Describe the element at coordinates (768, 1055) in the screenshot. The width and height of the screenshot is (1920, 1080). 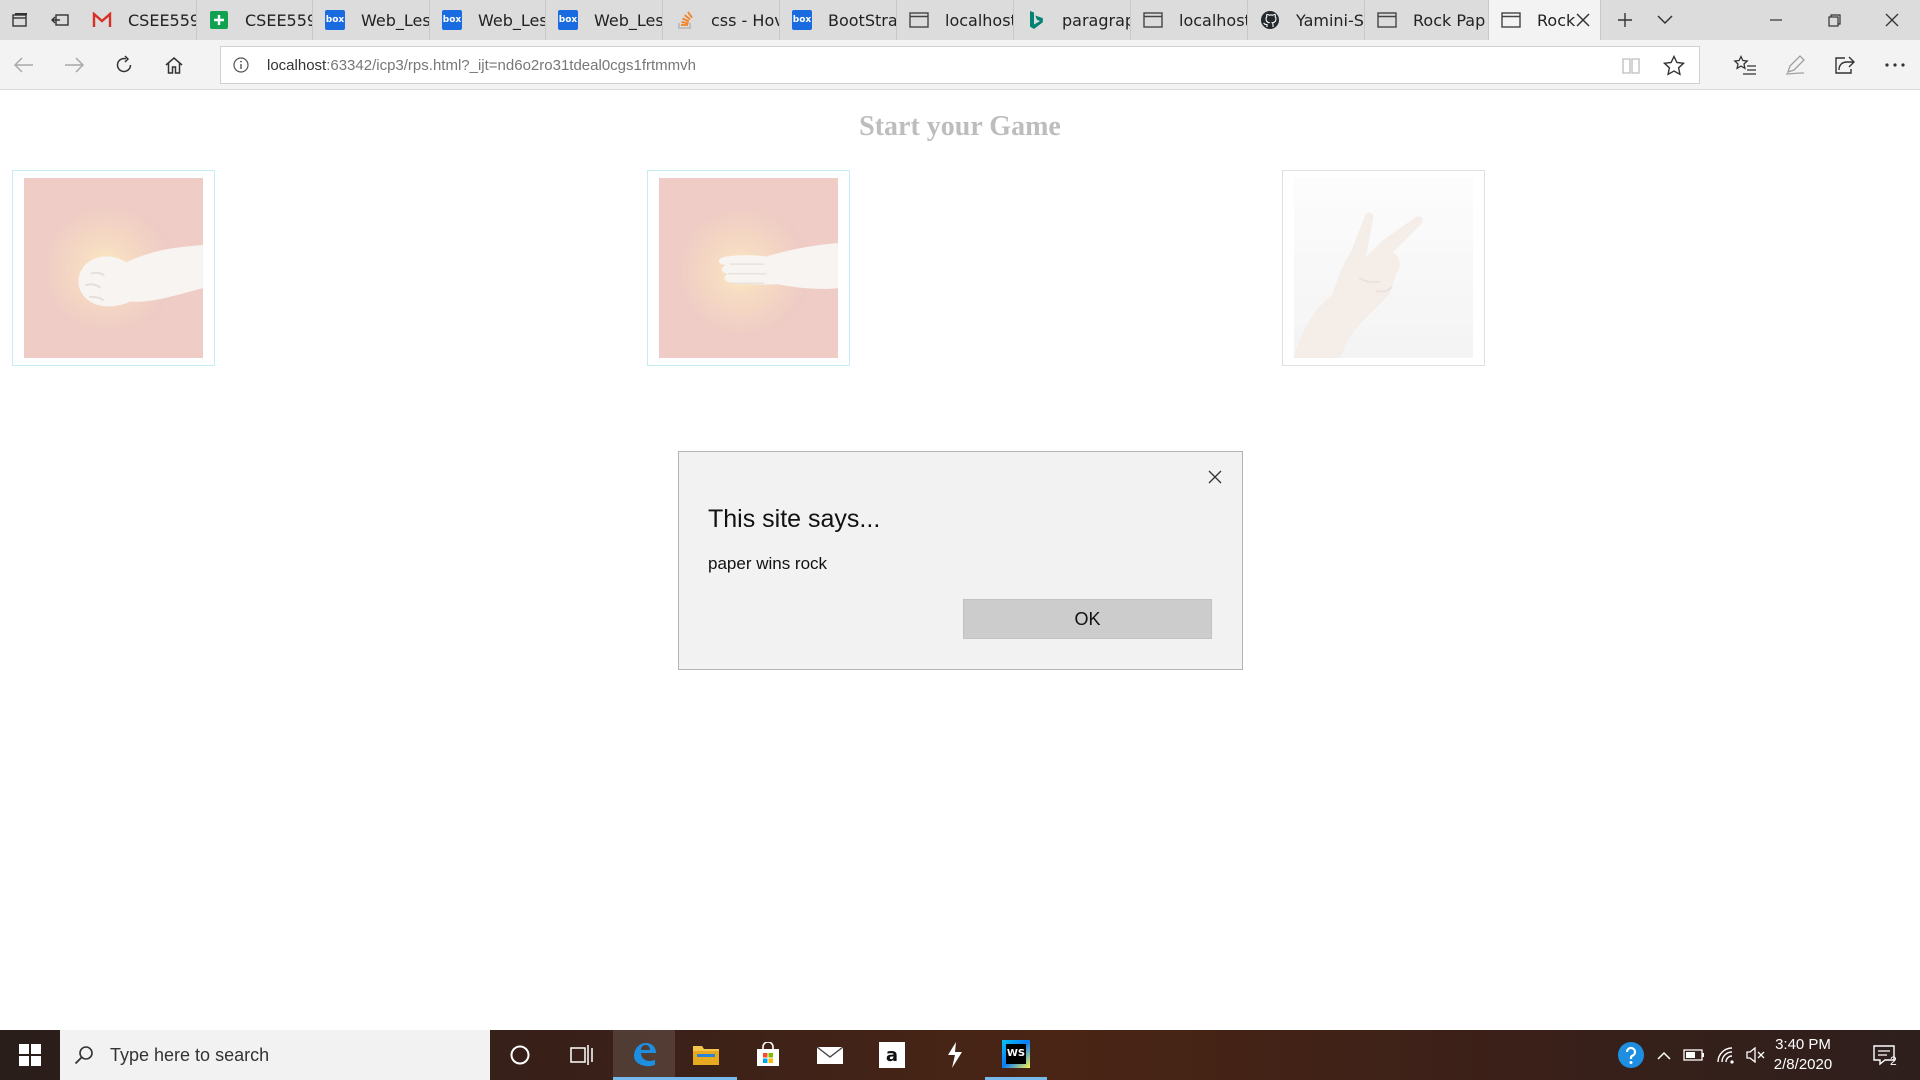
I see `microsoft-store-icon` at that location.